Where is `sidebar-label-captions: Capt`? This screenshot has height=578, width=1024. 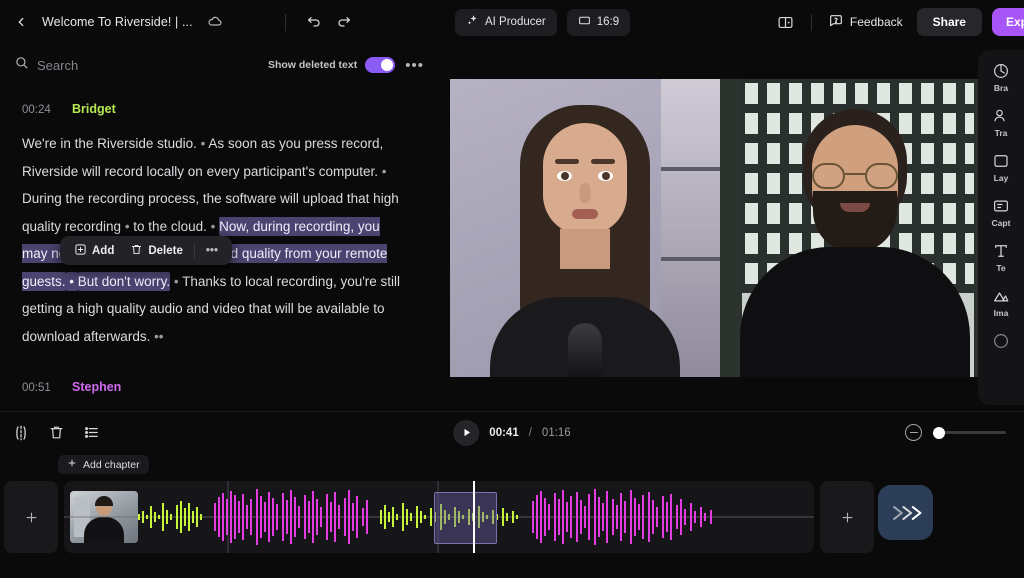 sidebar-label-captions: Capt is located at coordinates (1001, 223).